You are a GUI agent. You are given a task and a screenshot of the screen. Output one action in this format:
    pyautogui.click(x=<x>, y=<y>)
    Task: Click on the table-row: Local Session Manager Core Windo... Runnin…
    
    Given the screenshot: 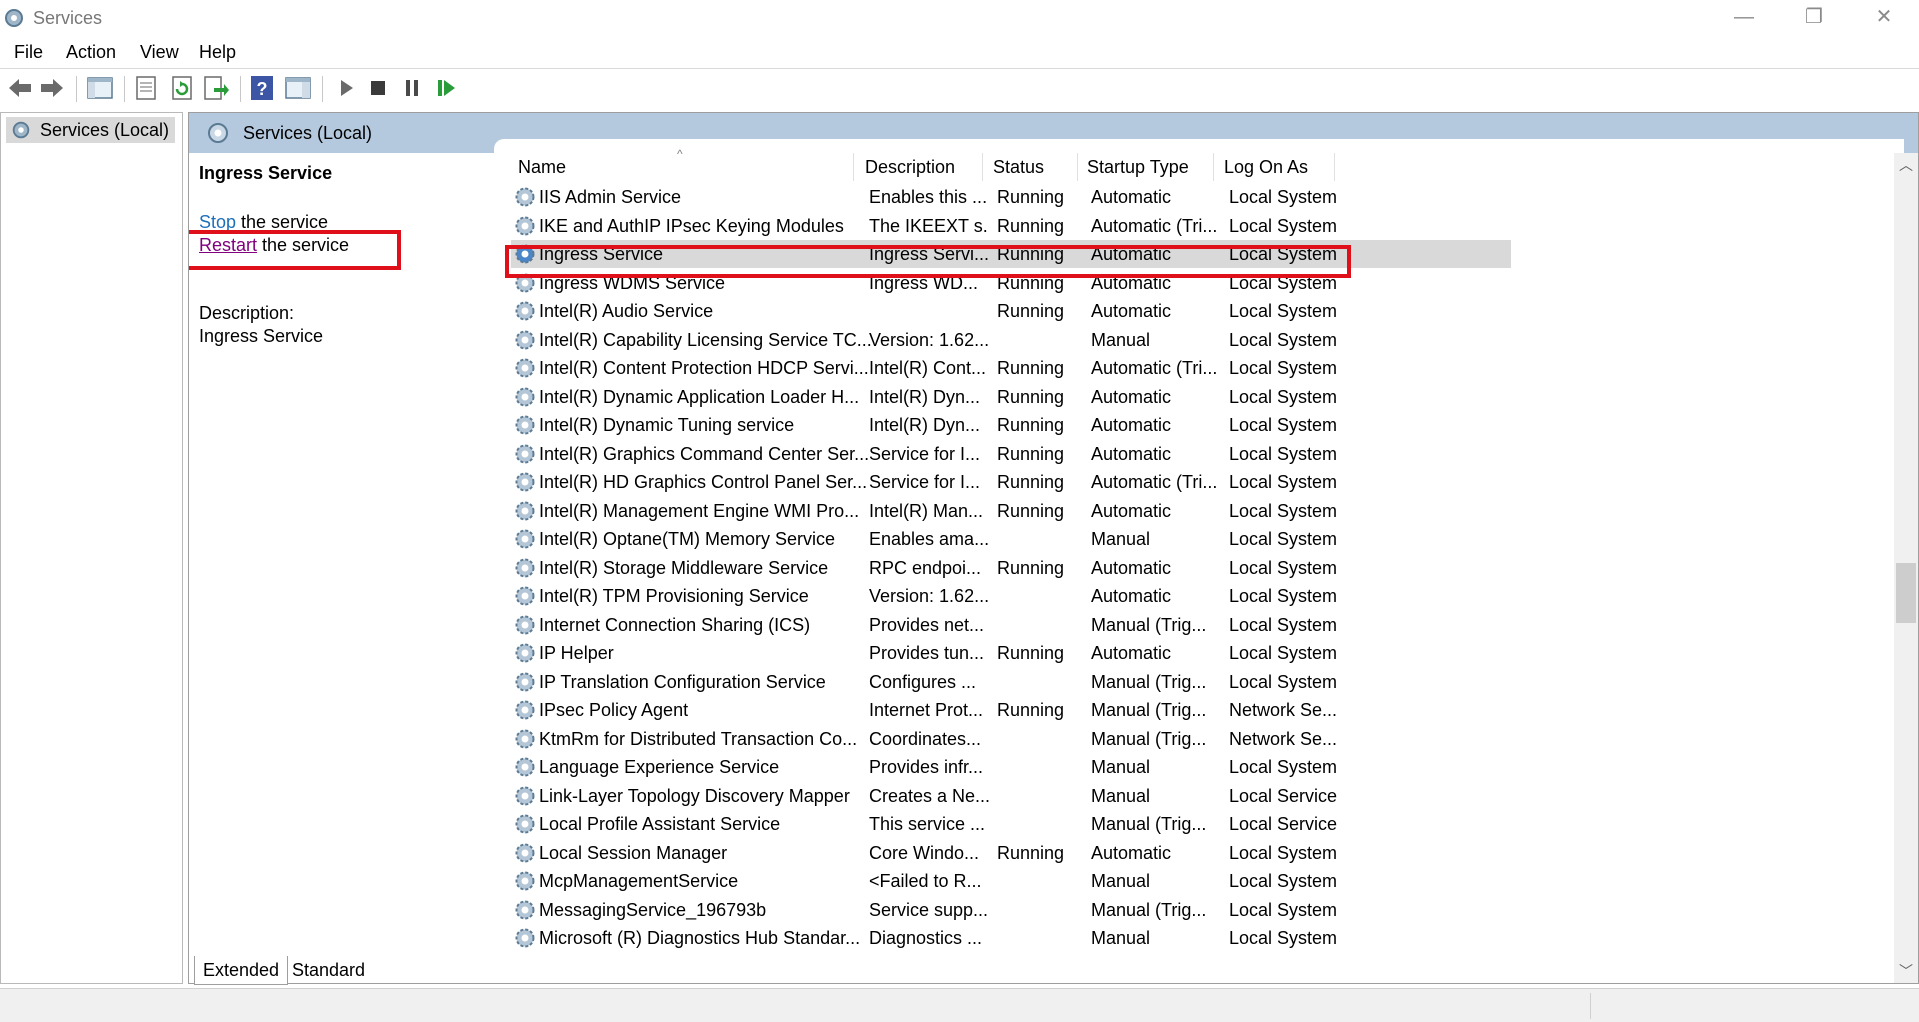 What is the action you would take?
    pyautogui.click(x=1011, y=853)
    